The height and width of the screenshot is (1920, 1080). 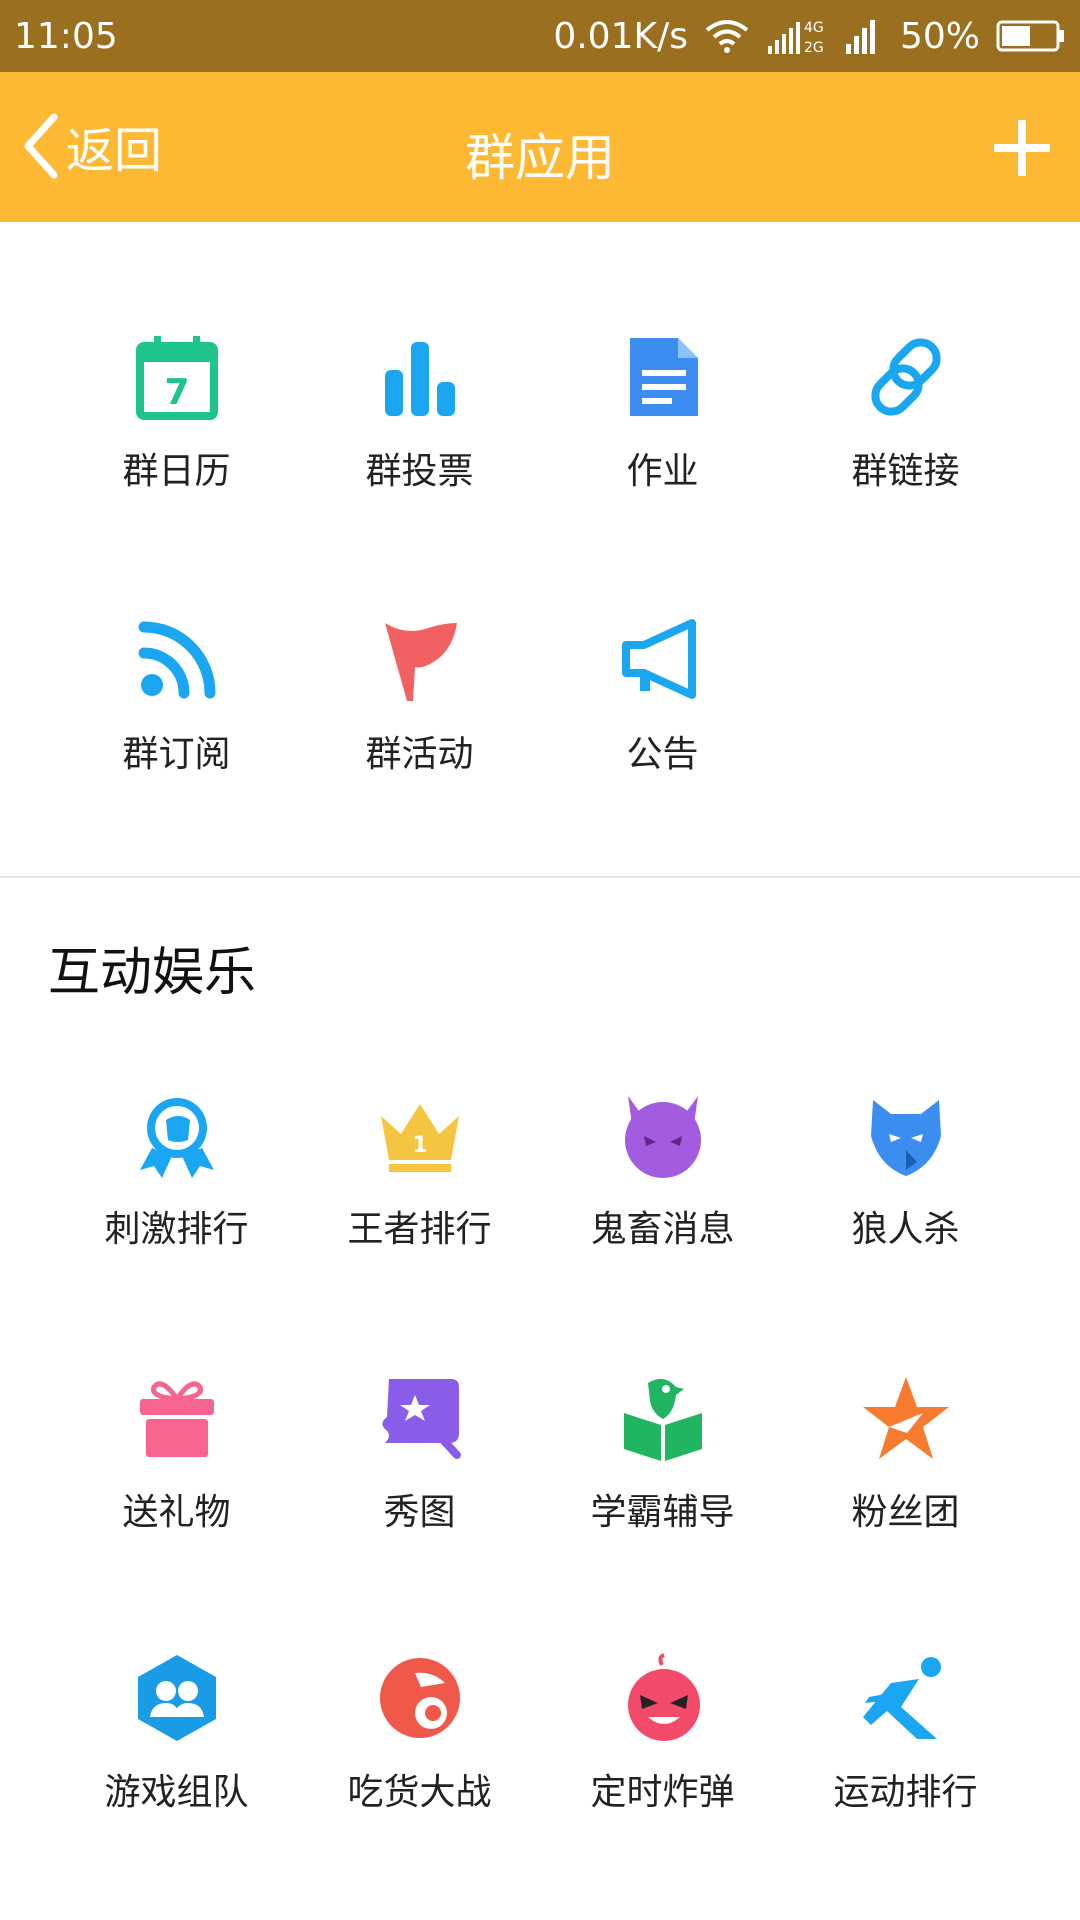 I want to click on flag-icon, so click(x=420, y=662).